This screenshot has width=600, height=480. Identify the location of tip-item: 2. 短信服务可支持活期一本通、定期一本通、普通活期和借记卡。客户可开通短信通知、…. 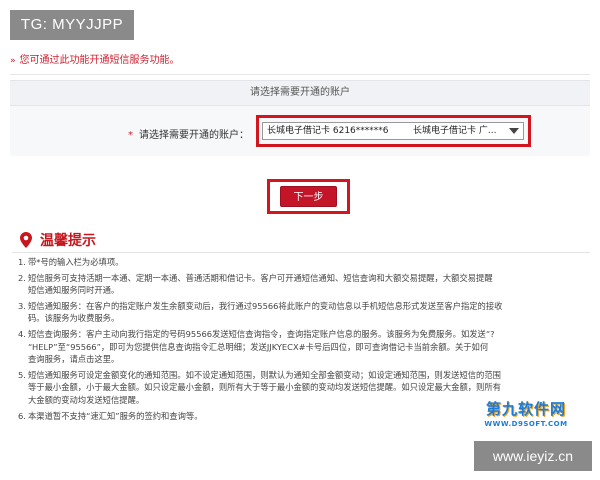
(305, 284).